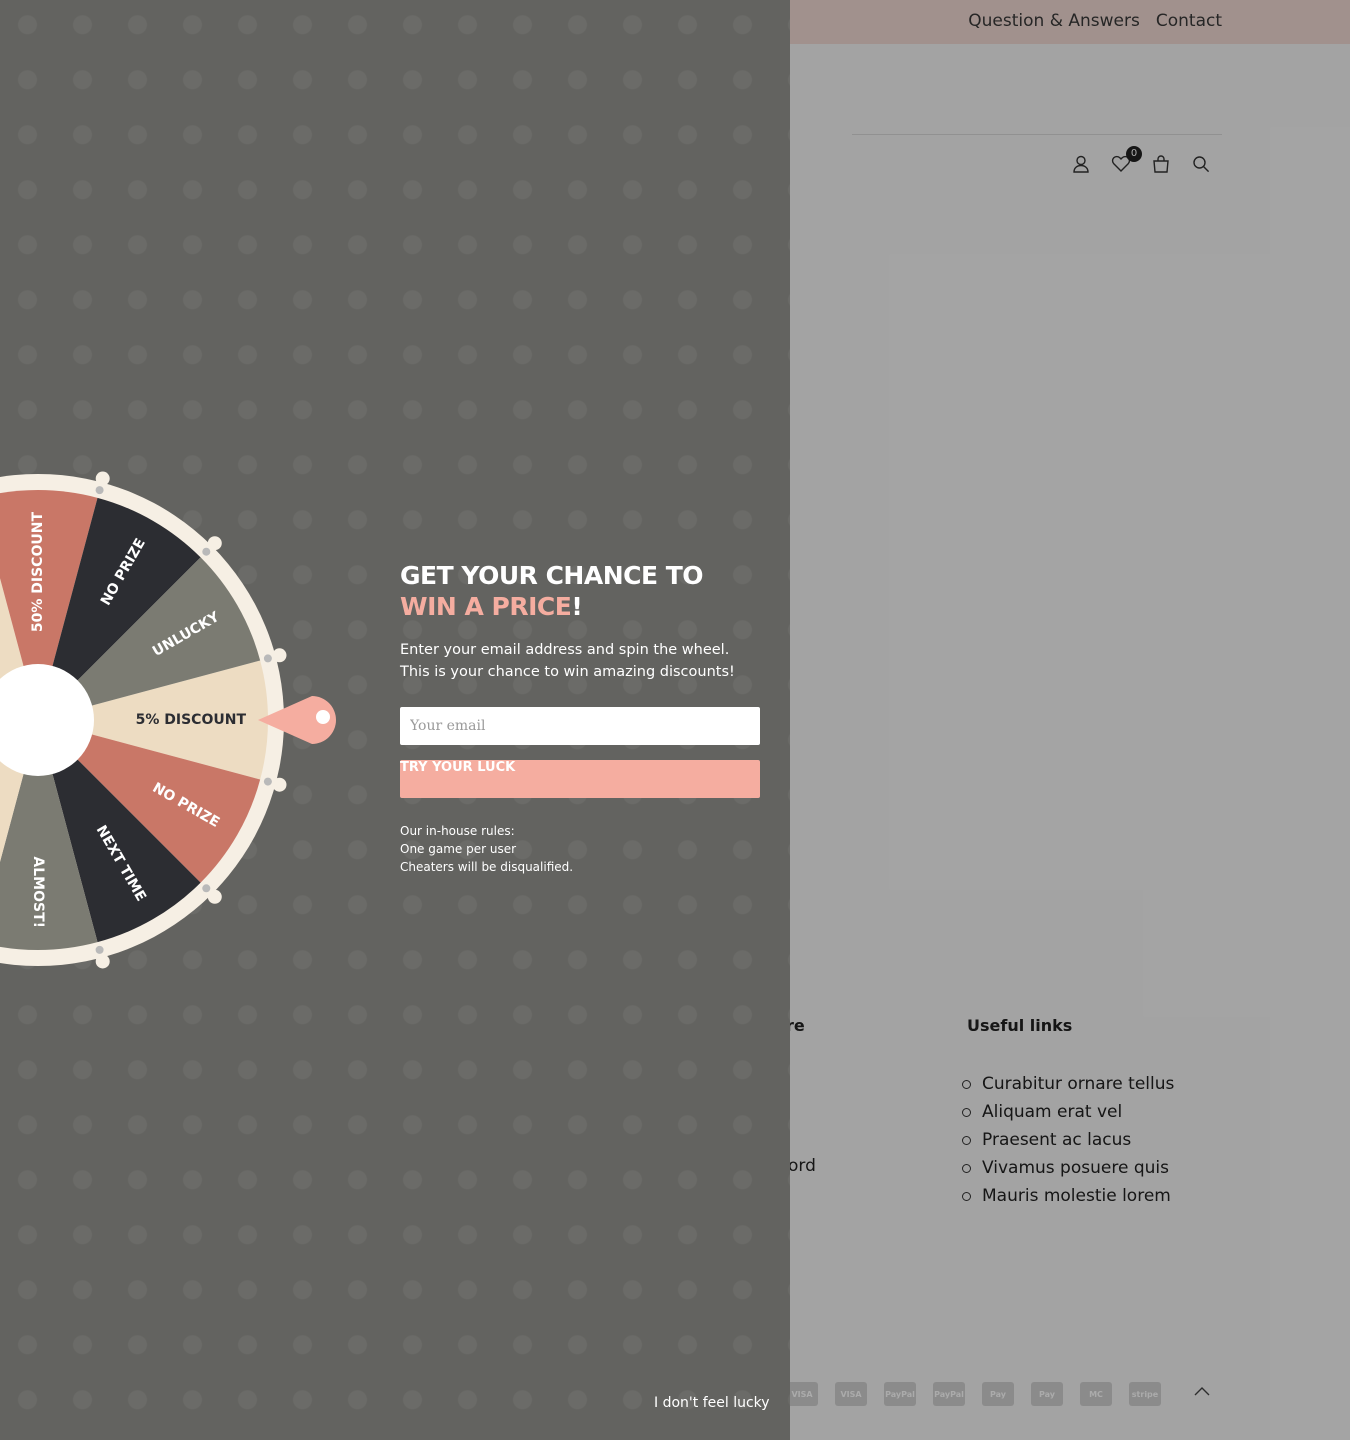  I want to click on title-accent: WIN A PRICE, so click(486, 606).